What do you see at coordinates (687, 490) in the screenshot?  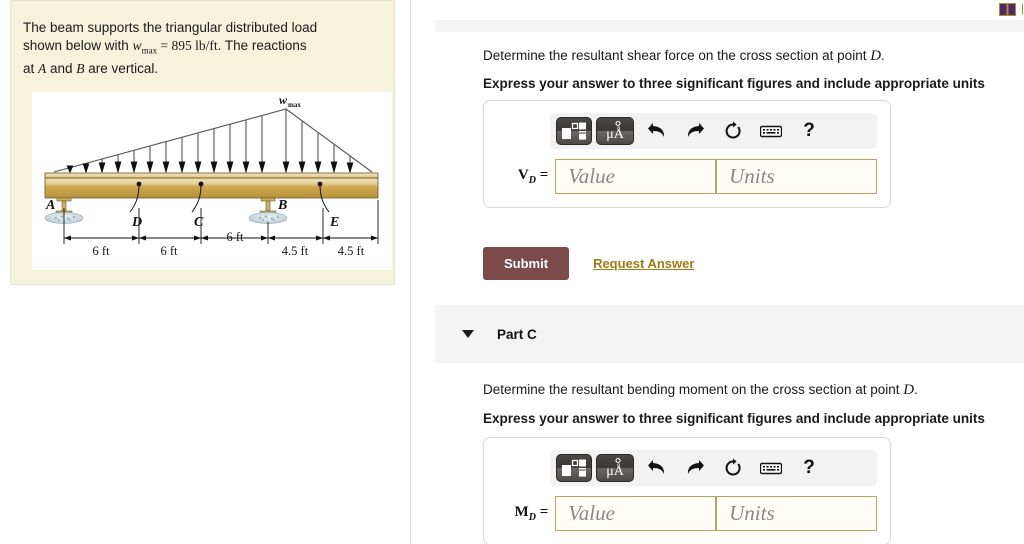 I see `part-c-answer-box: μÅ ? MD = Value Units` at bounding box center [687, 490].